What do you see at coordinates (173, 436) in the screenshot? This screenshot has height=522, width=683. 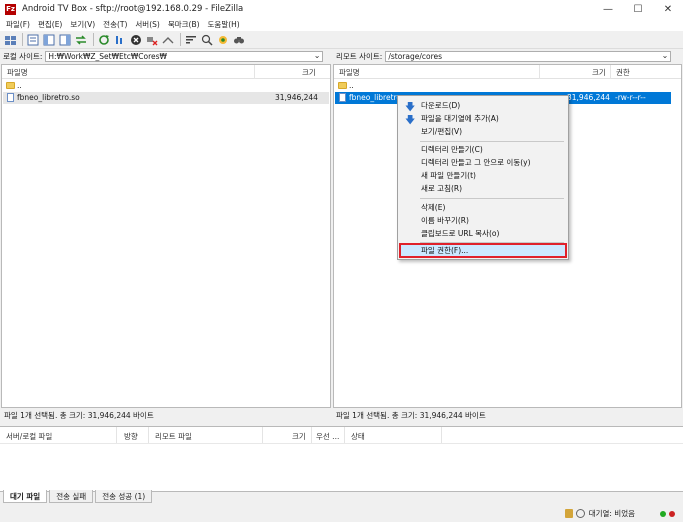 I see `queue-col-remote: 리모트 파일` at bounding box center [173, 436].